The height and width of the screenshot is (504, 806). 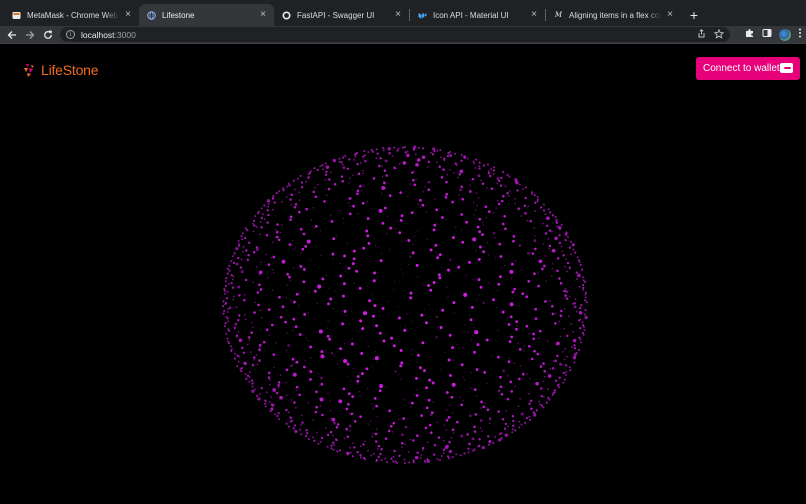 I want to click on wallet-icon, so click(x=786, y=68).